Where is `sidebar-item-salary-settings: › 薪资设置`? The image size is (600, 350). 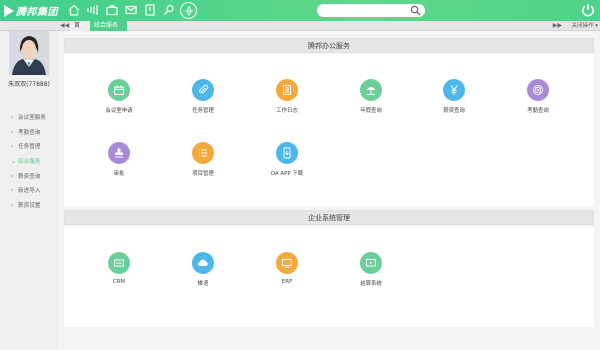
sidebar-item-salary-settings: › 薪资设置 is located at coordinates (29, 206).